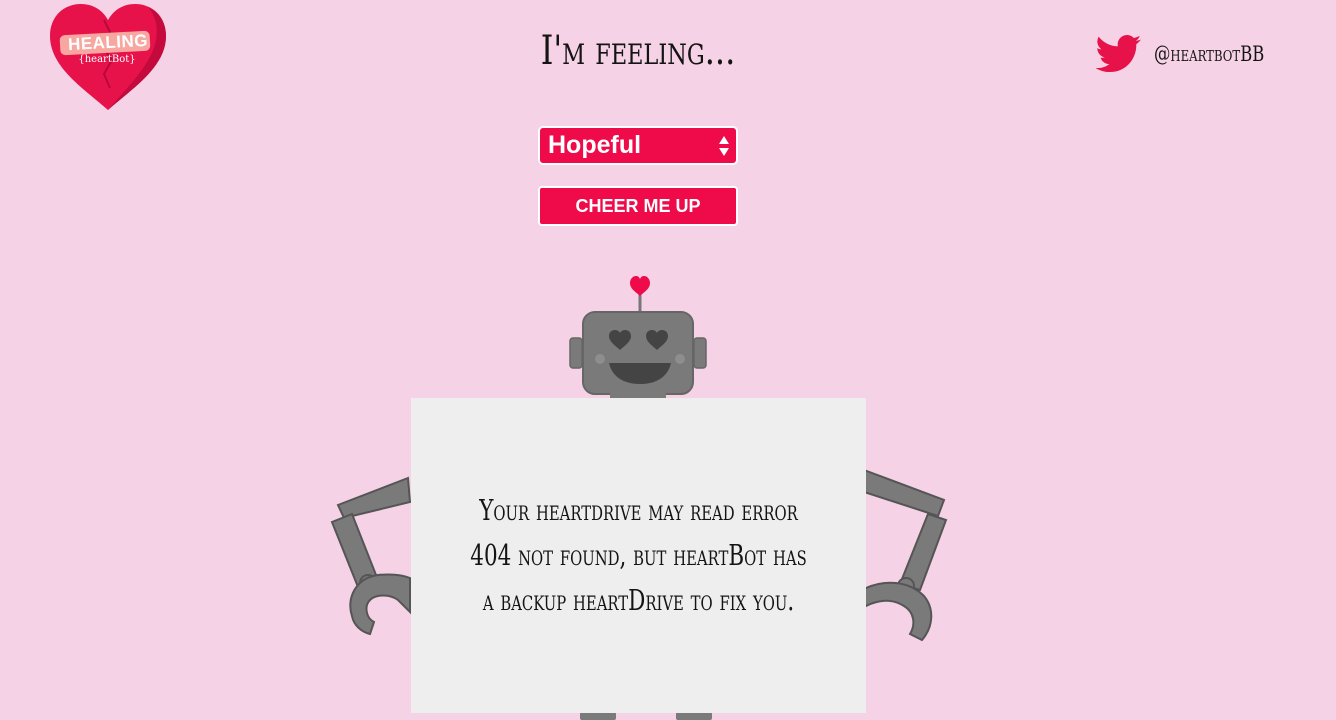 The height and width of the screenshot is (720, 1336). Describe the element at coordinates (901, 555) in the screenshot. I see `robot-right-arm` at that location.